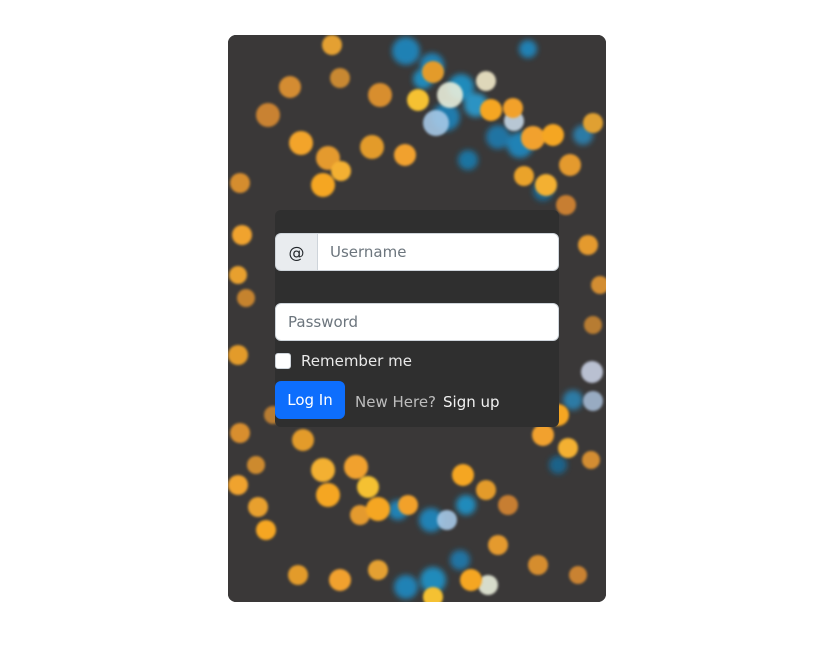  I want to click on password-input, so click(417, 322).